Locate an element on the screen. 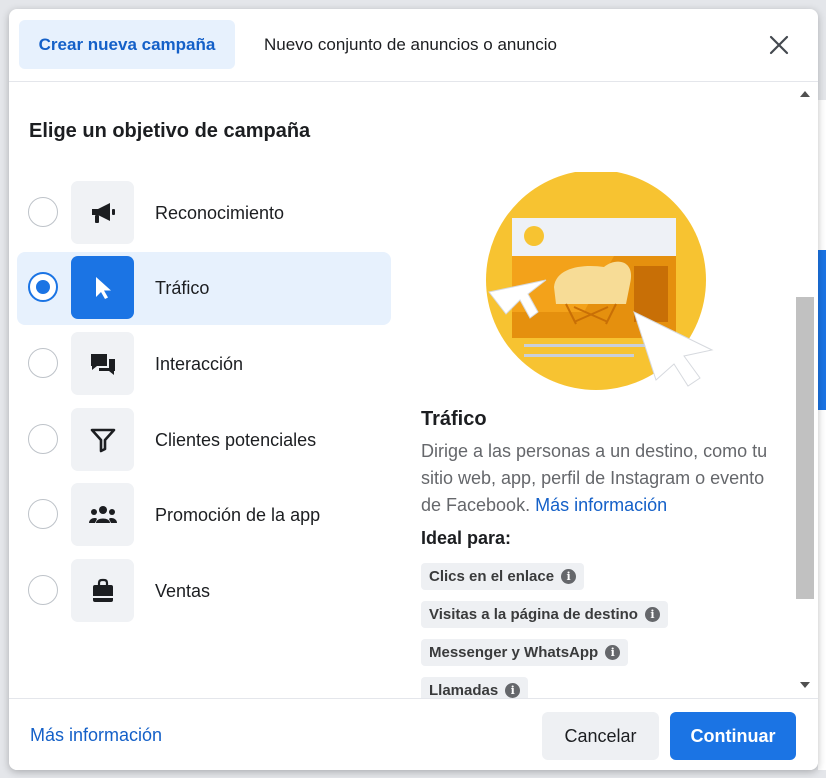 The height and width of the screenshot is (778, 826). objective-label: Tráfico is located at coordinates (182, 288).